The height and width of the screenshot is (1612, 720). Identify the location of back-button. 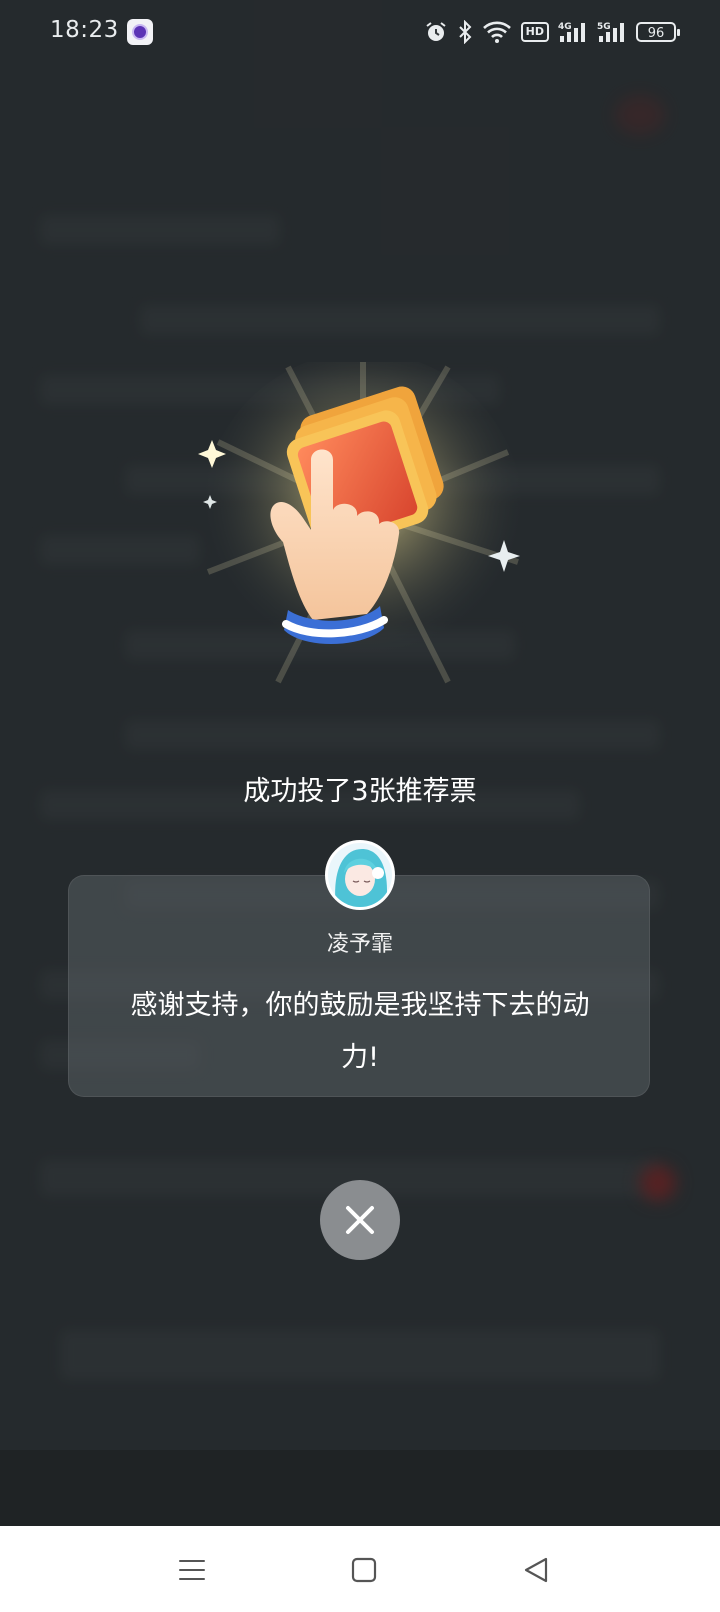
(536, 1570).